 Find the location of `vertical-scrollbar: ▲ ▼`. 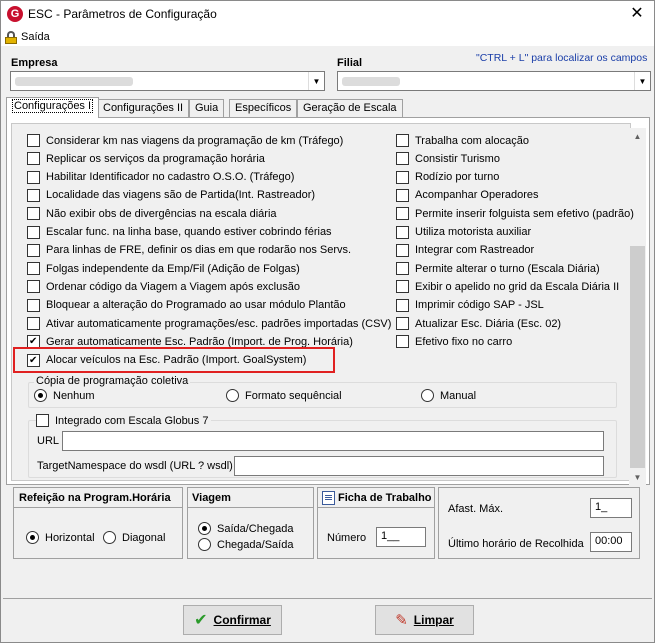

vertical-scrollbar: ▲ ▼ is located at coordinates (637, 307).